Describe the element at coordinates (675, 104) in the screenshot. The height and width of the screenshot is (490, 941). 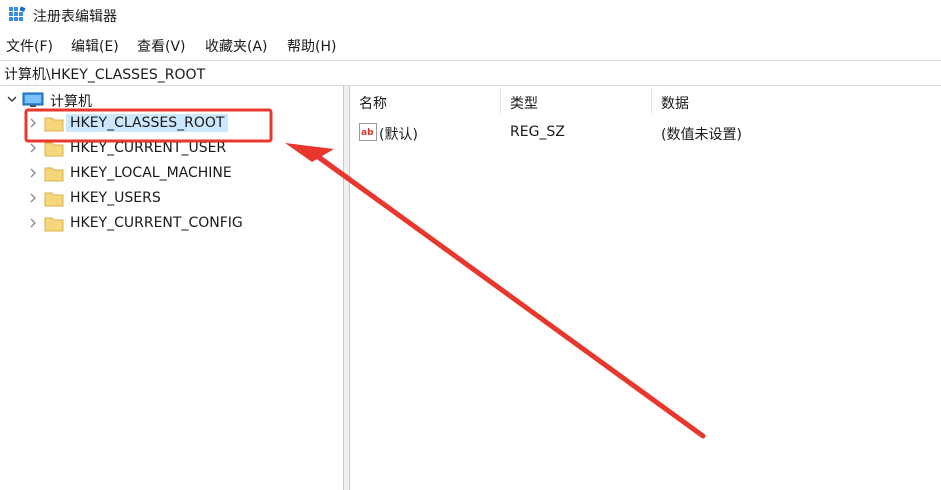
I see `column-header-data-label: 数据` at that location.